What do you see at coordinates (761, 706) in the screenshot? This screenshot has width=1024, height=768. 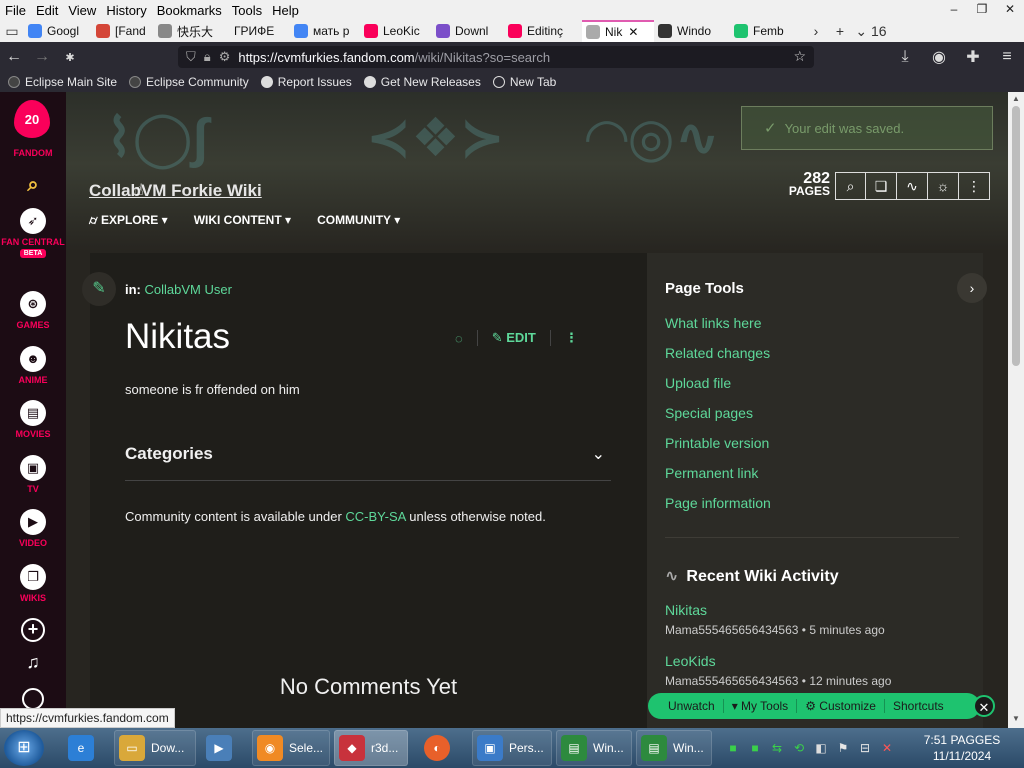 I see `my-tools-button: ▾ My Tools` at bounding box center [761, 706].